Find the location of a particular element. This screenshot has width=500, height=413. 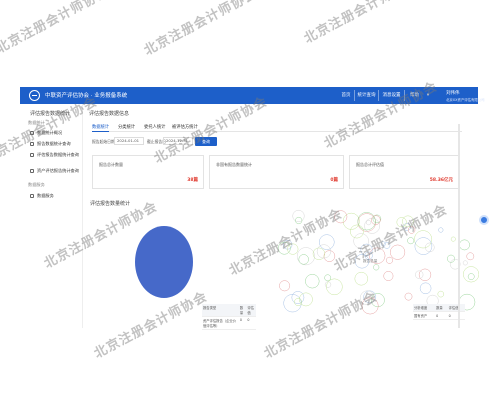

scrollbar is located at coordinates (459, 226).